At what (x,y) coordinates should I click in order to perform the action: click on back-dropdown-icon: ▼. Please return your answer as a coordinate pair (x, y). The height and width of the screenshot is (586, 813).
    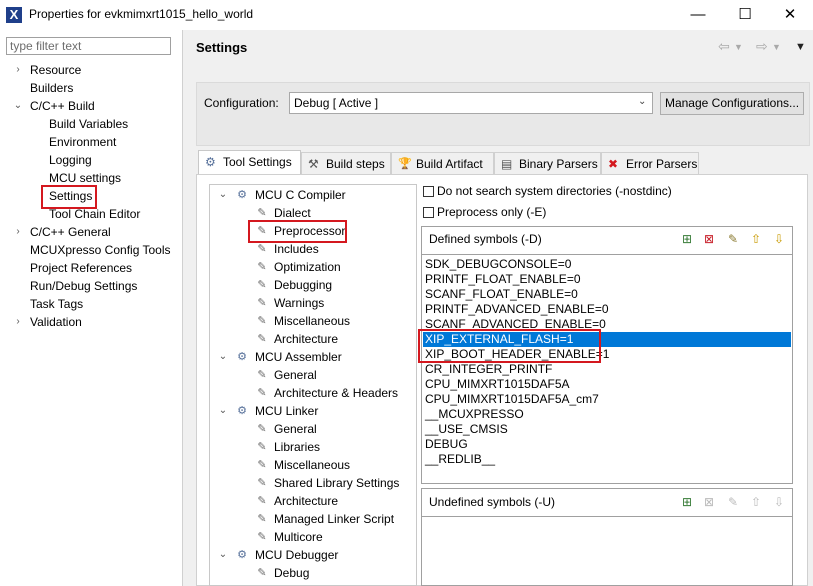
    Looking at the image, I should click on (738, 47).